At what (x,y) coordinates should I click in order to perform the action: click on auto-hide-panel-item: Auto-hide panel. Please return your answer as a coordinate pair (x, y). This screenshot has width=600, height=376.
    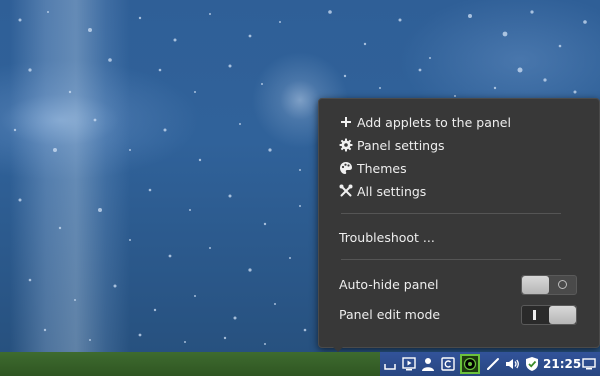
    Looking at the image, I should click on (459, 284).